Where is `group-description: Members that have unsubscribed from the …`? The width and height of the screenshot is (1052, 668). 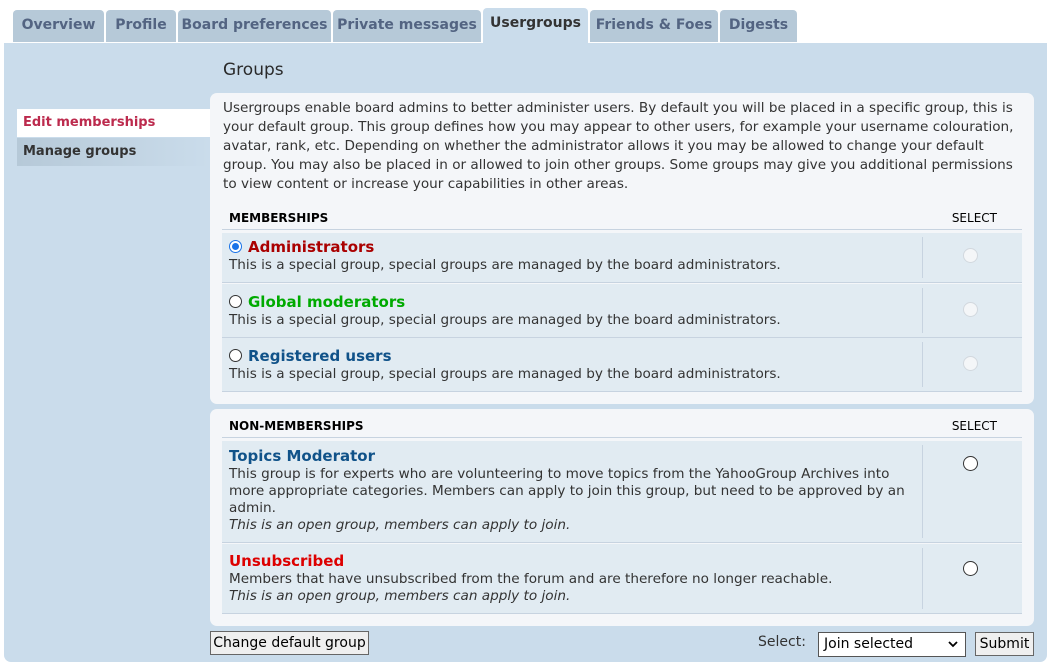 group-description: Members that have unsubscribed from the … is located at coordinates (531, 579).